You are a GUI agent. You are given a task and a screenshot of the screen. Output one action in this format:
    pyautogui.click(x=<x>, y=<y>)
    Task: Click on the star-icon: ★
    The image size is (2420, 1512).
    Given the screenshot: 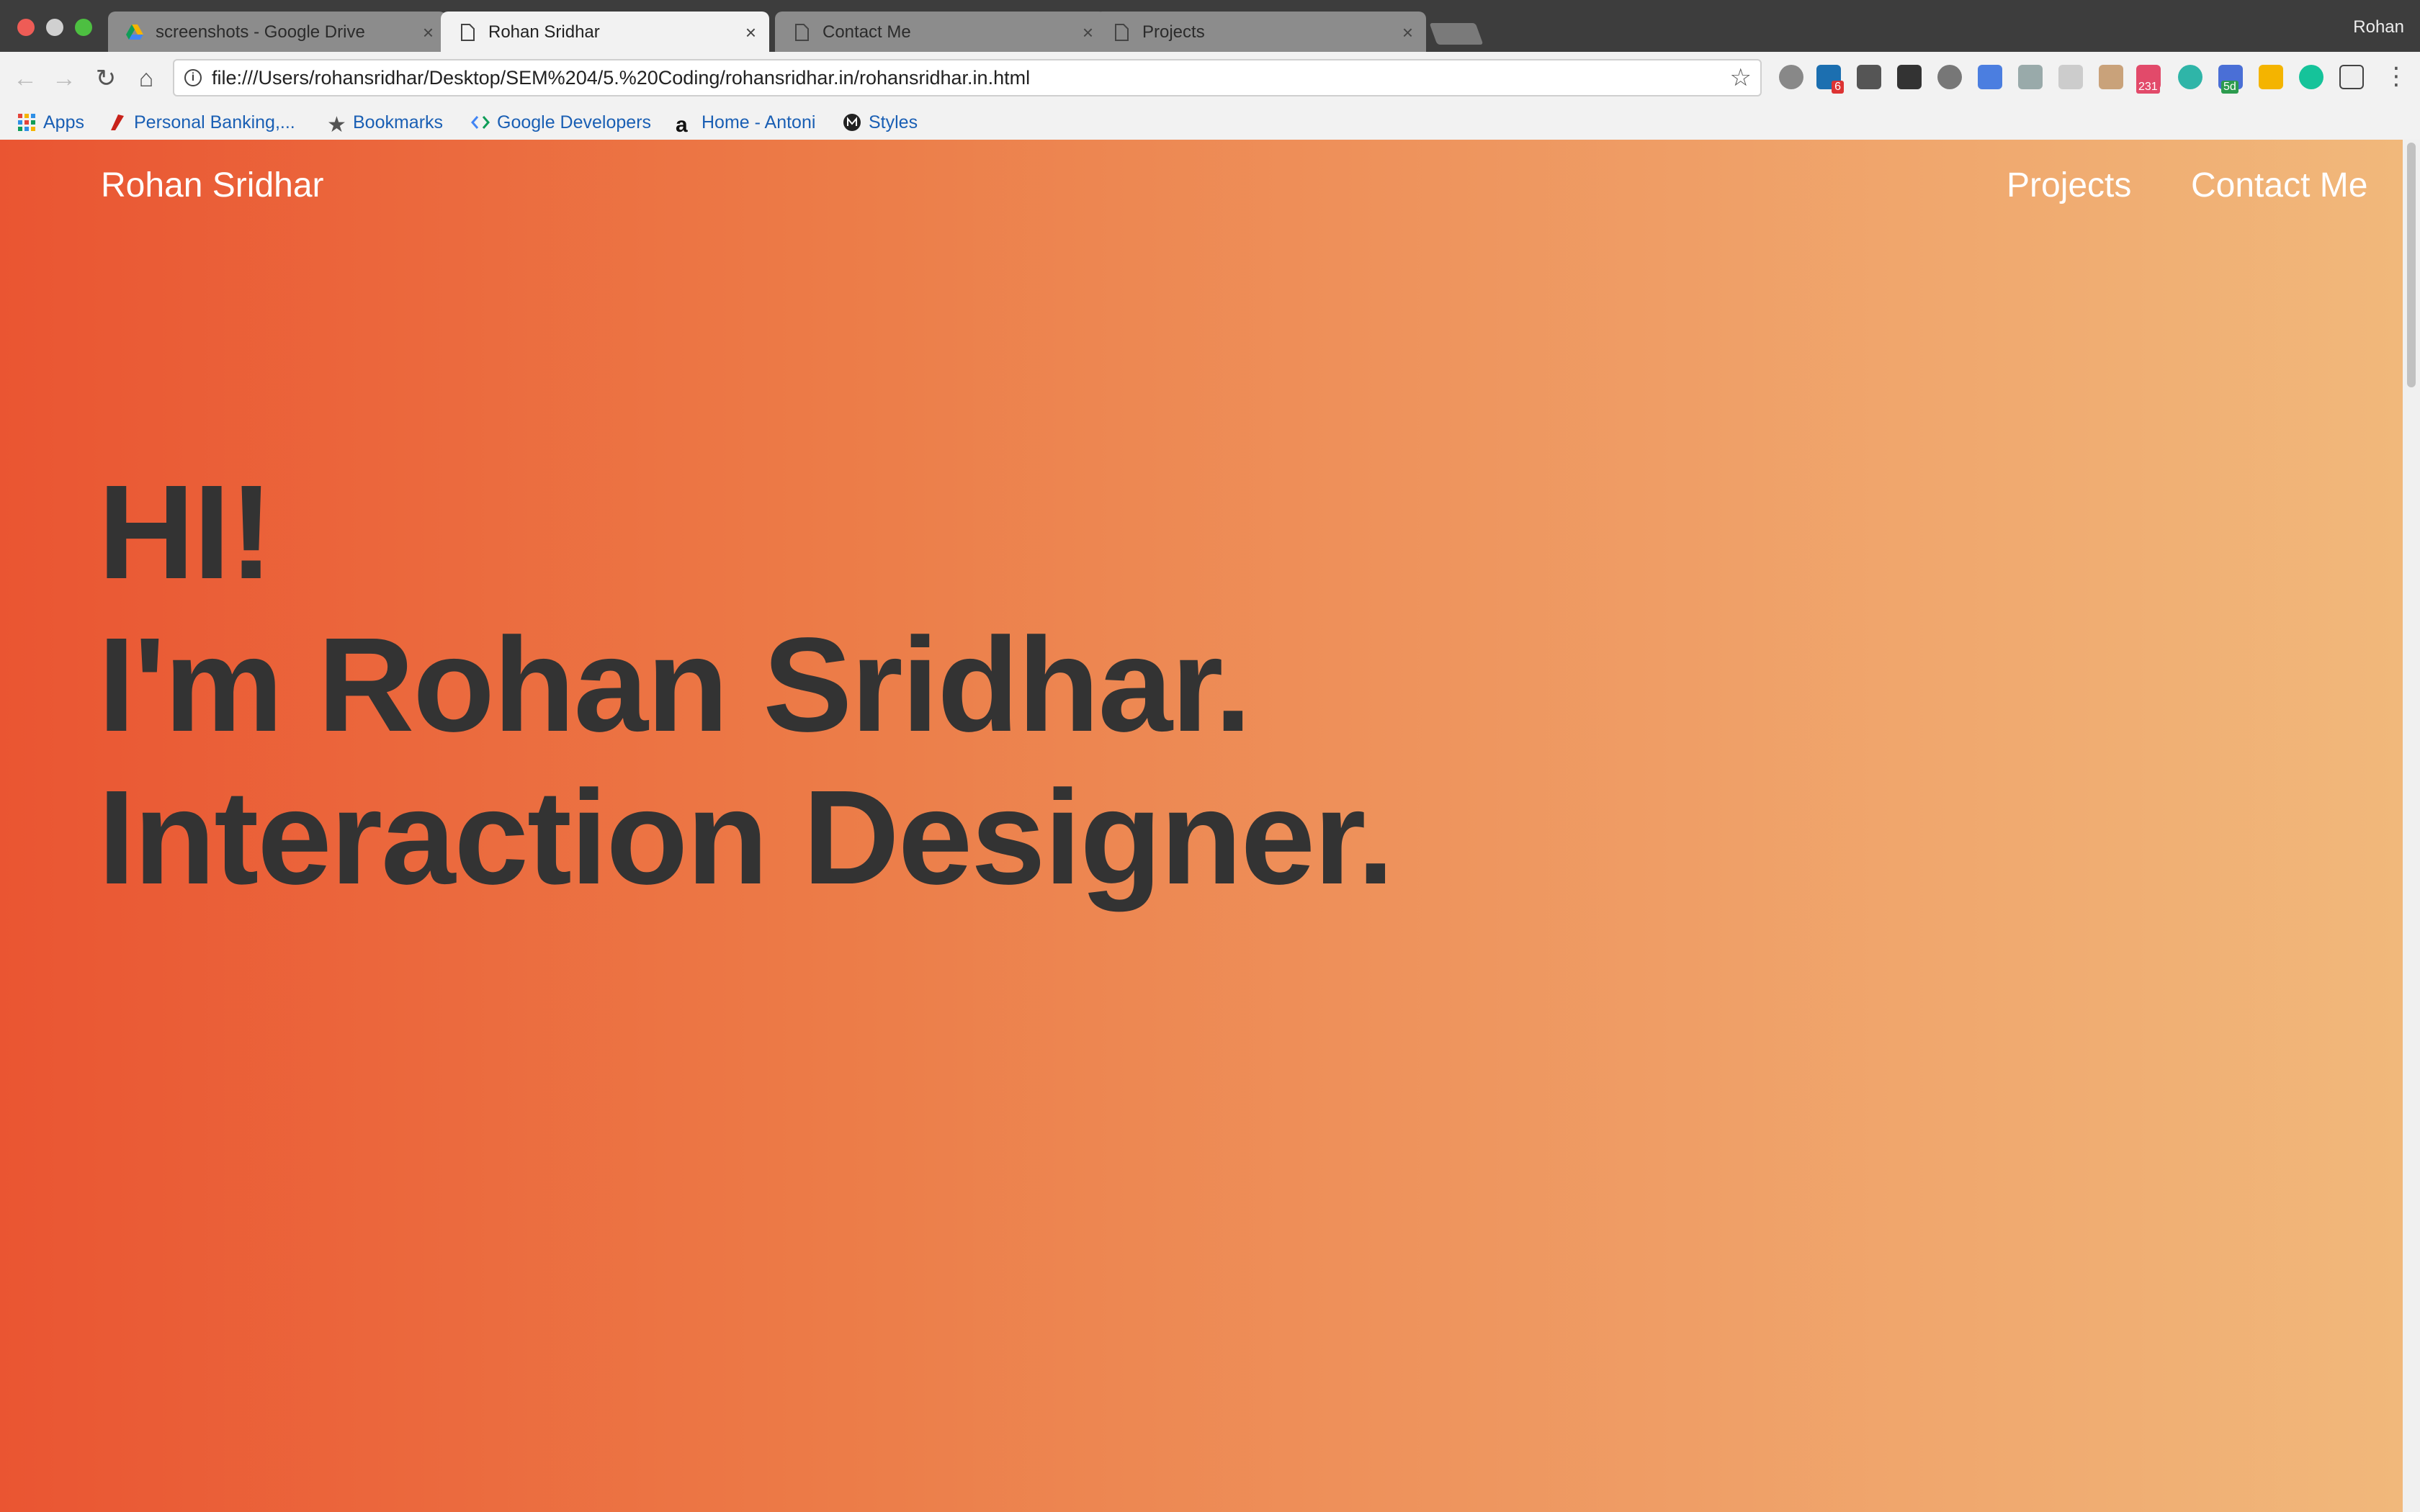 What is the action you would take?
    pyautogui.click(x=336, y=125)
    